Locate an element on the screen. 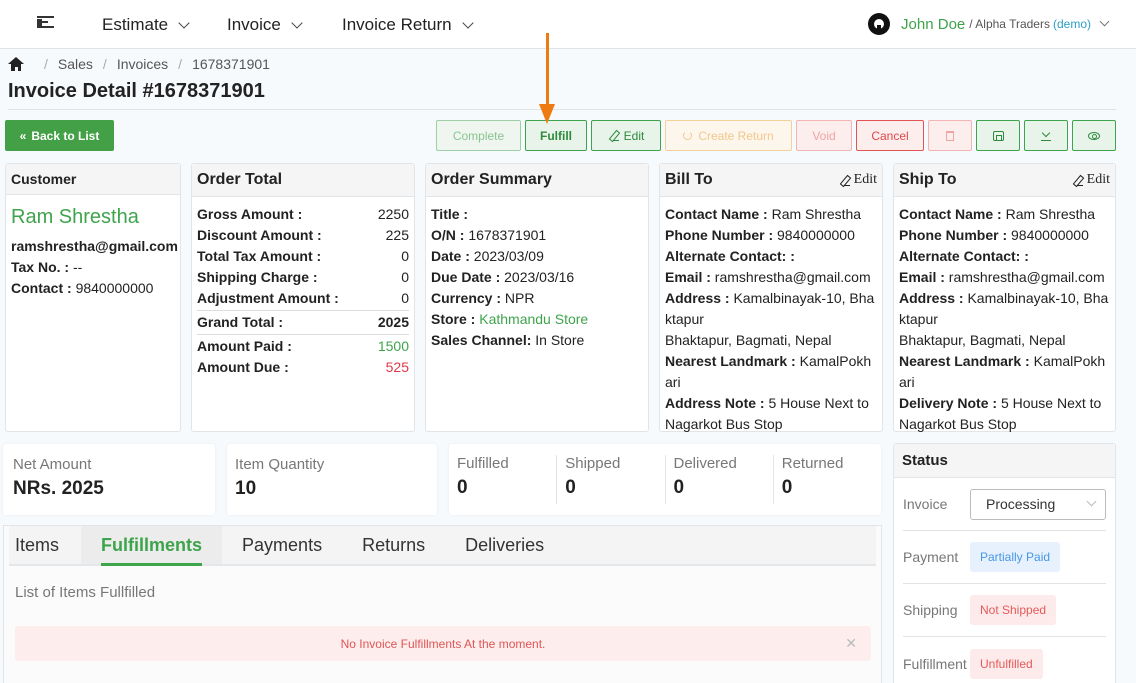 The height and width of the screenshot is (683, 1136). back-to-list-button: « Back to List is located at coordinates (59, 135).